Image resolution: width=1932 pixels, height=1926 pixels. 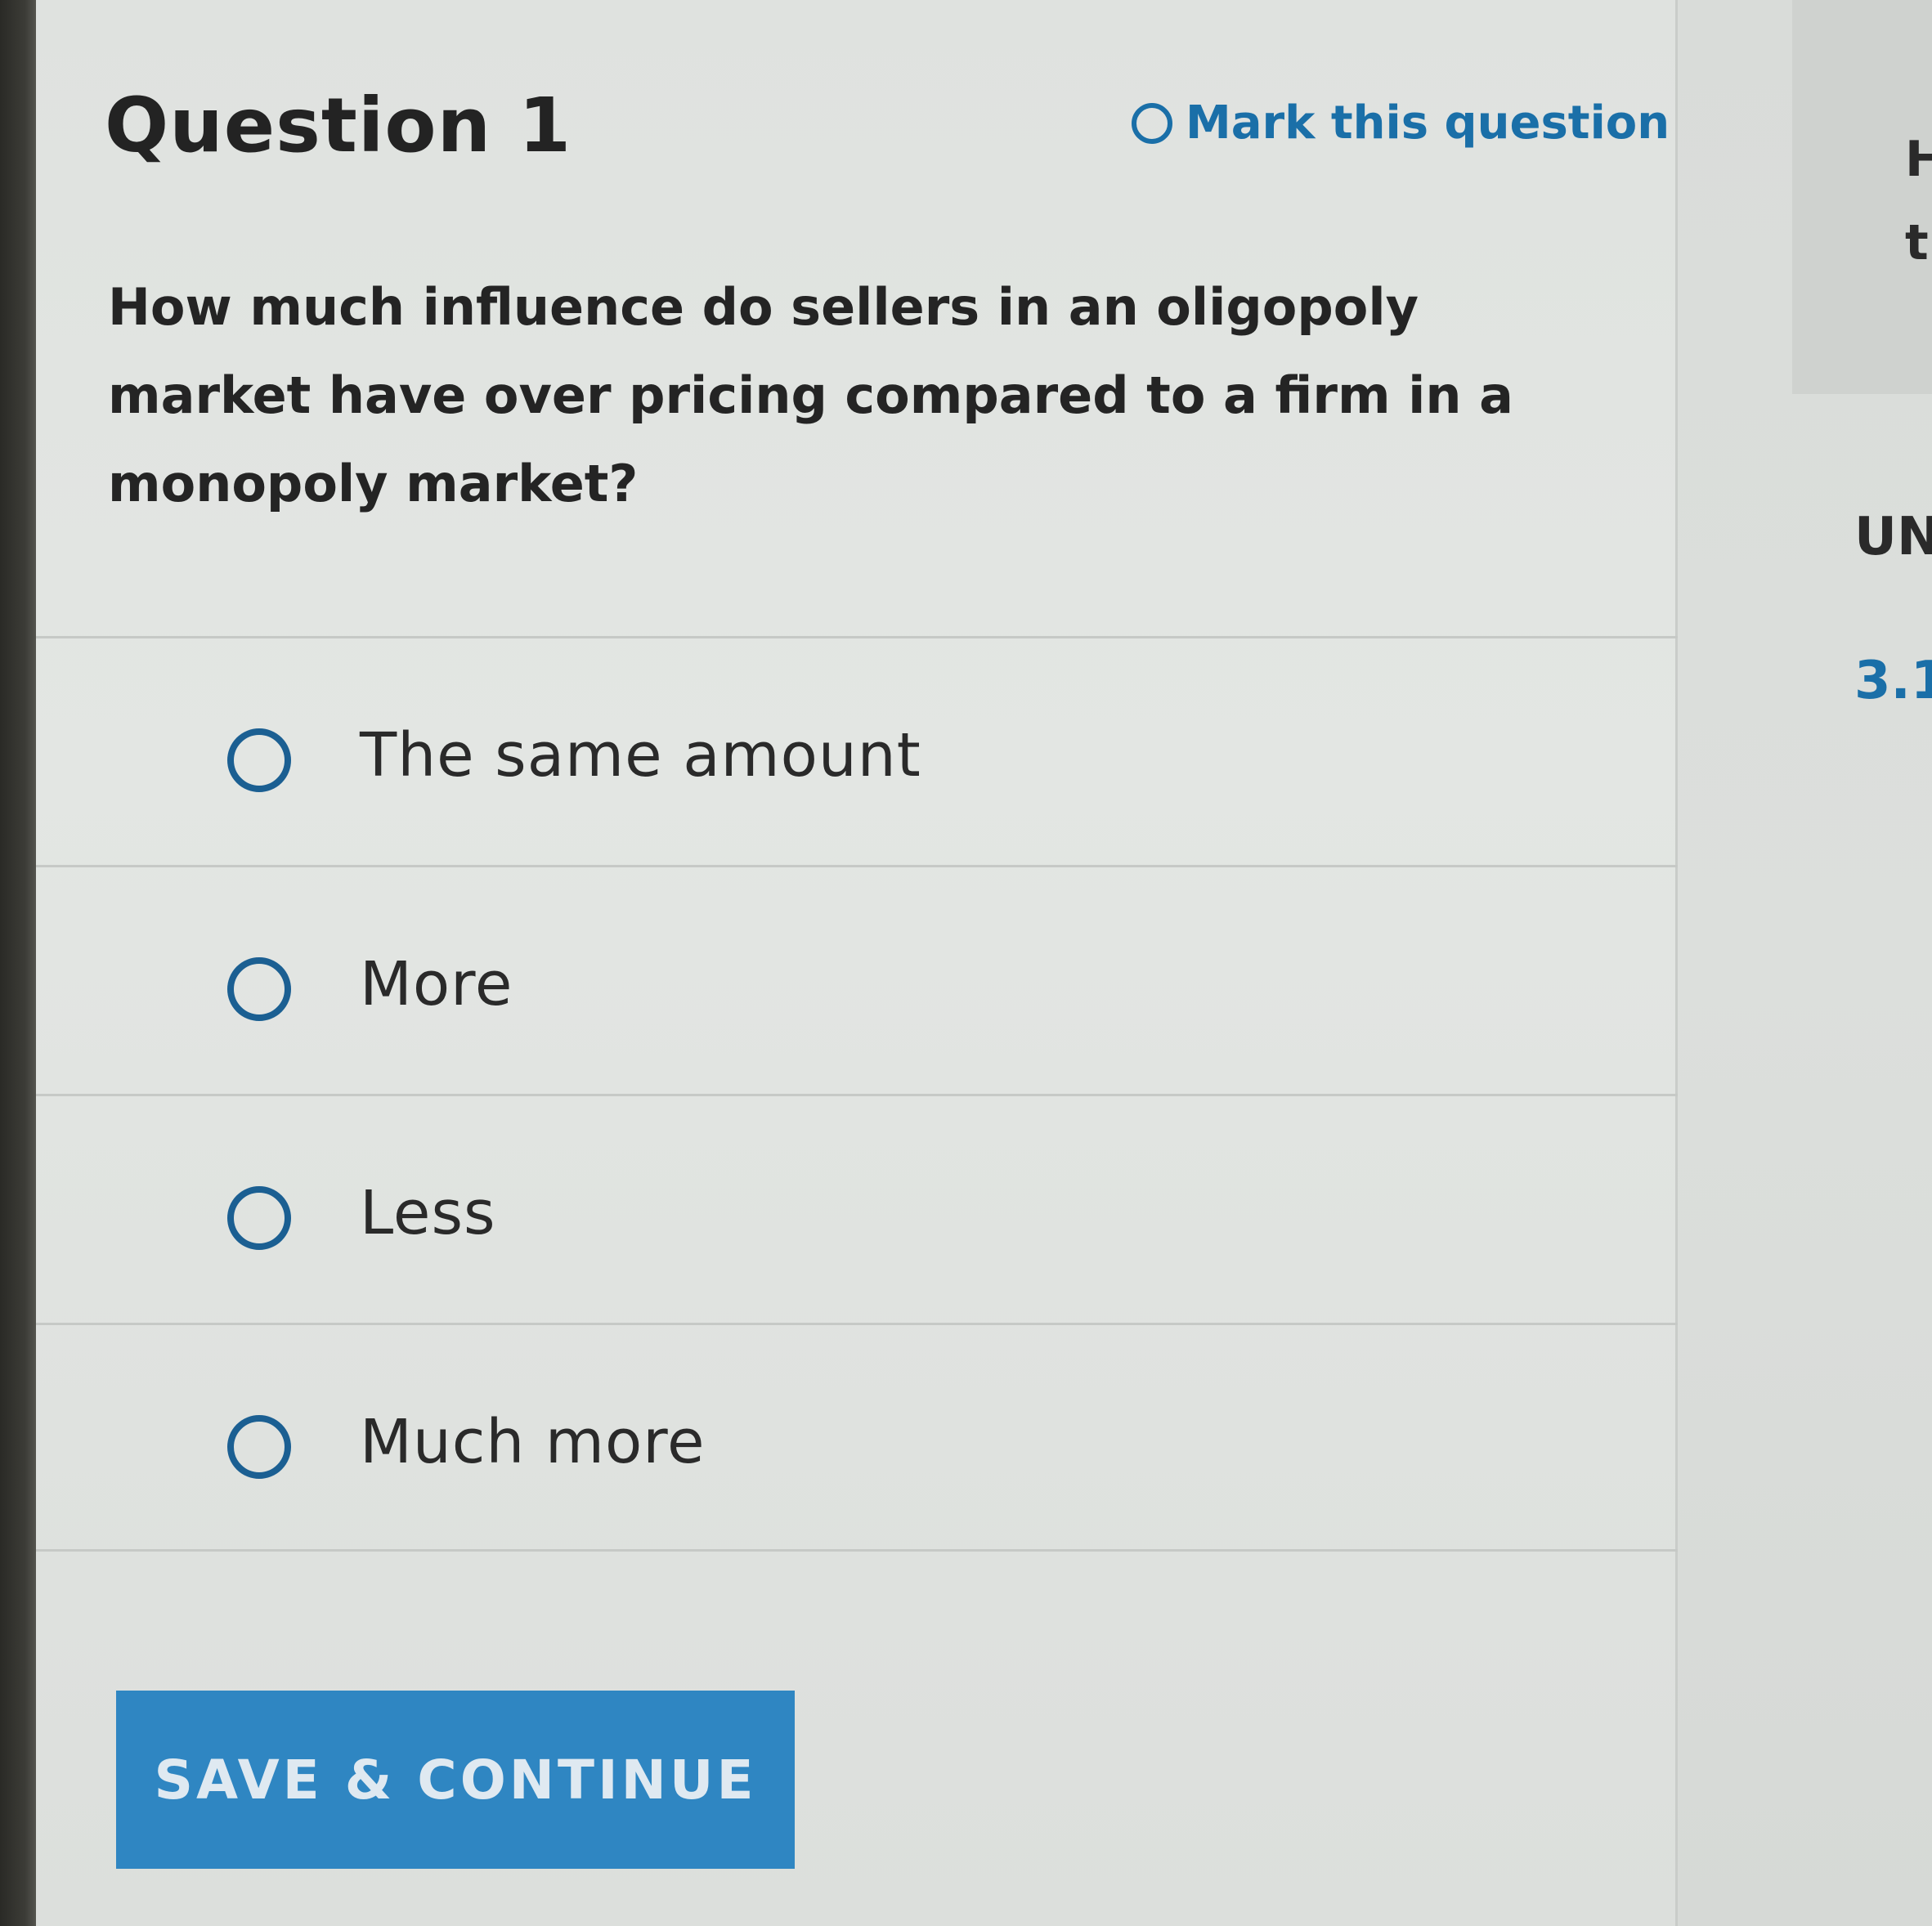 What do you see at coordinates (1893, 681) in the screenshot?
I see `side-number-link: 3.1` at bounding box center [1893, 681].